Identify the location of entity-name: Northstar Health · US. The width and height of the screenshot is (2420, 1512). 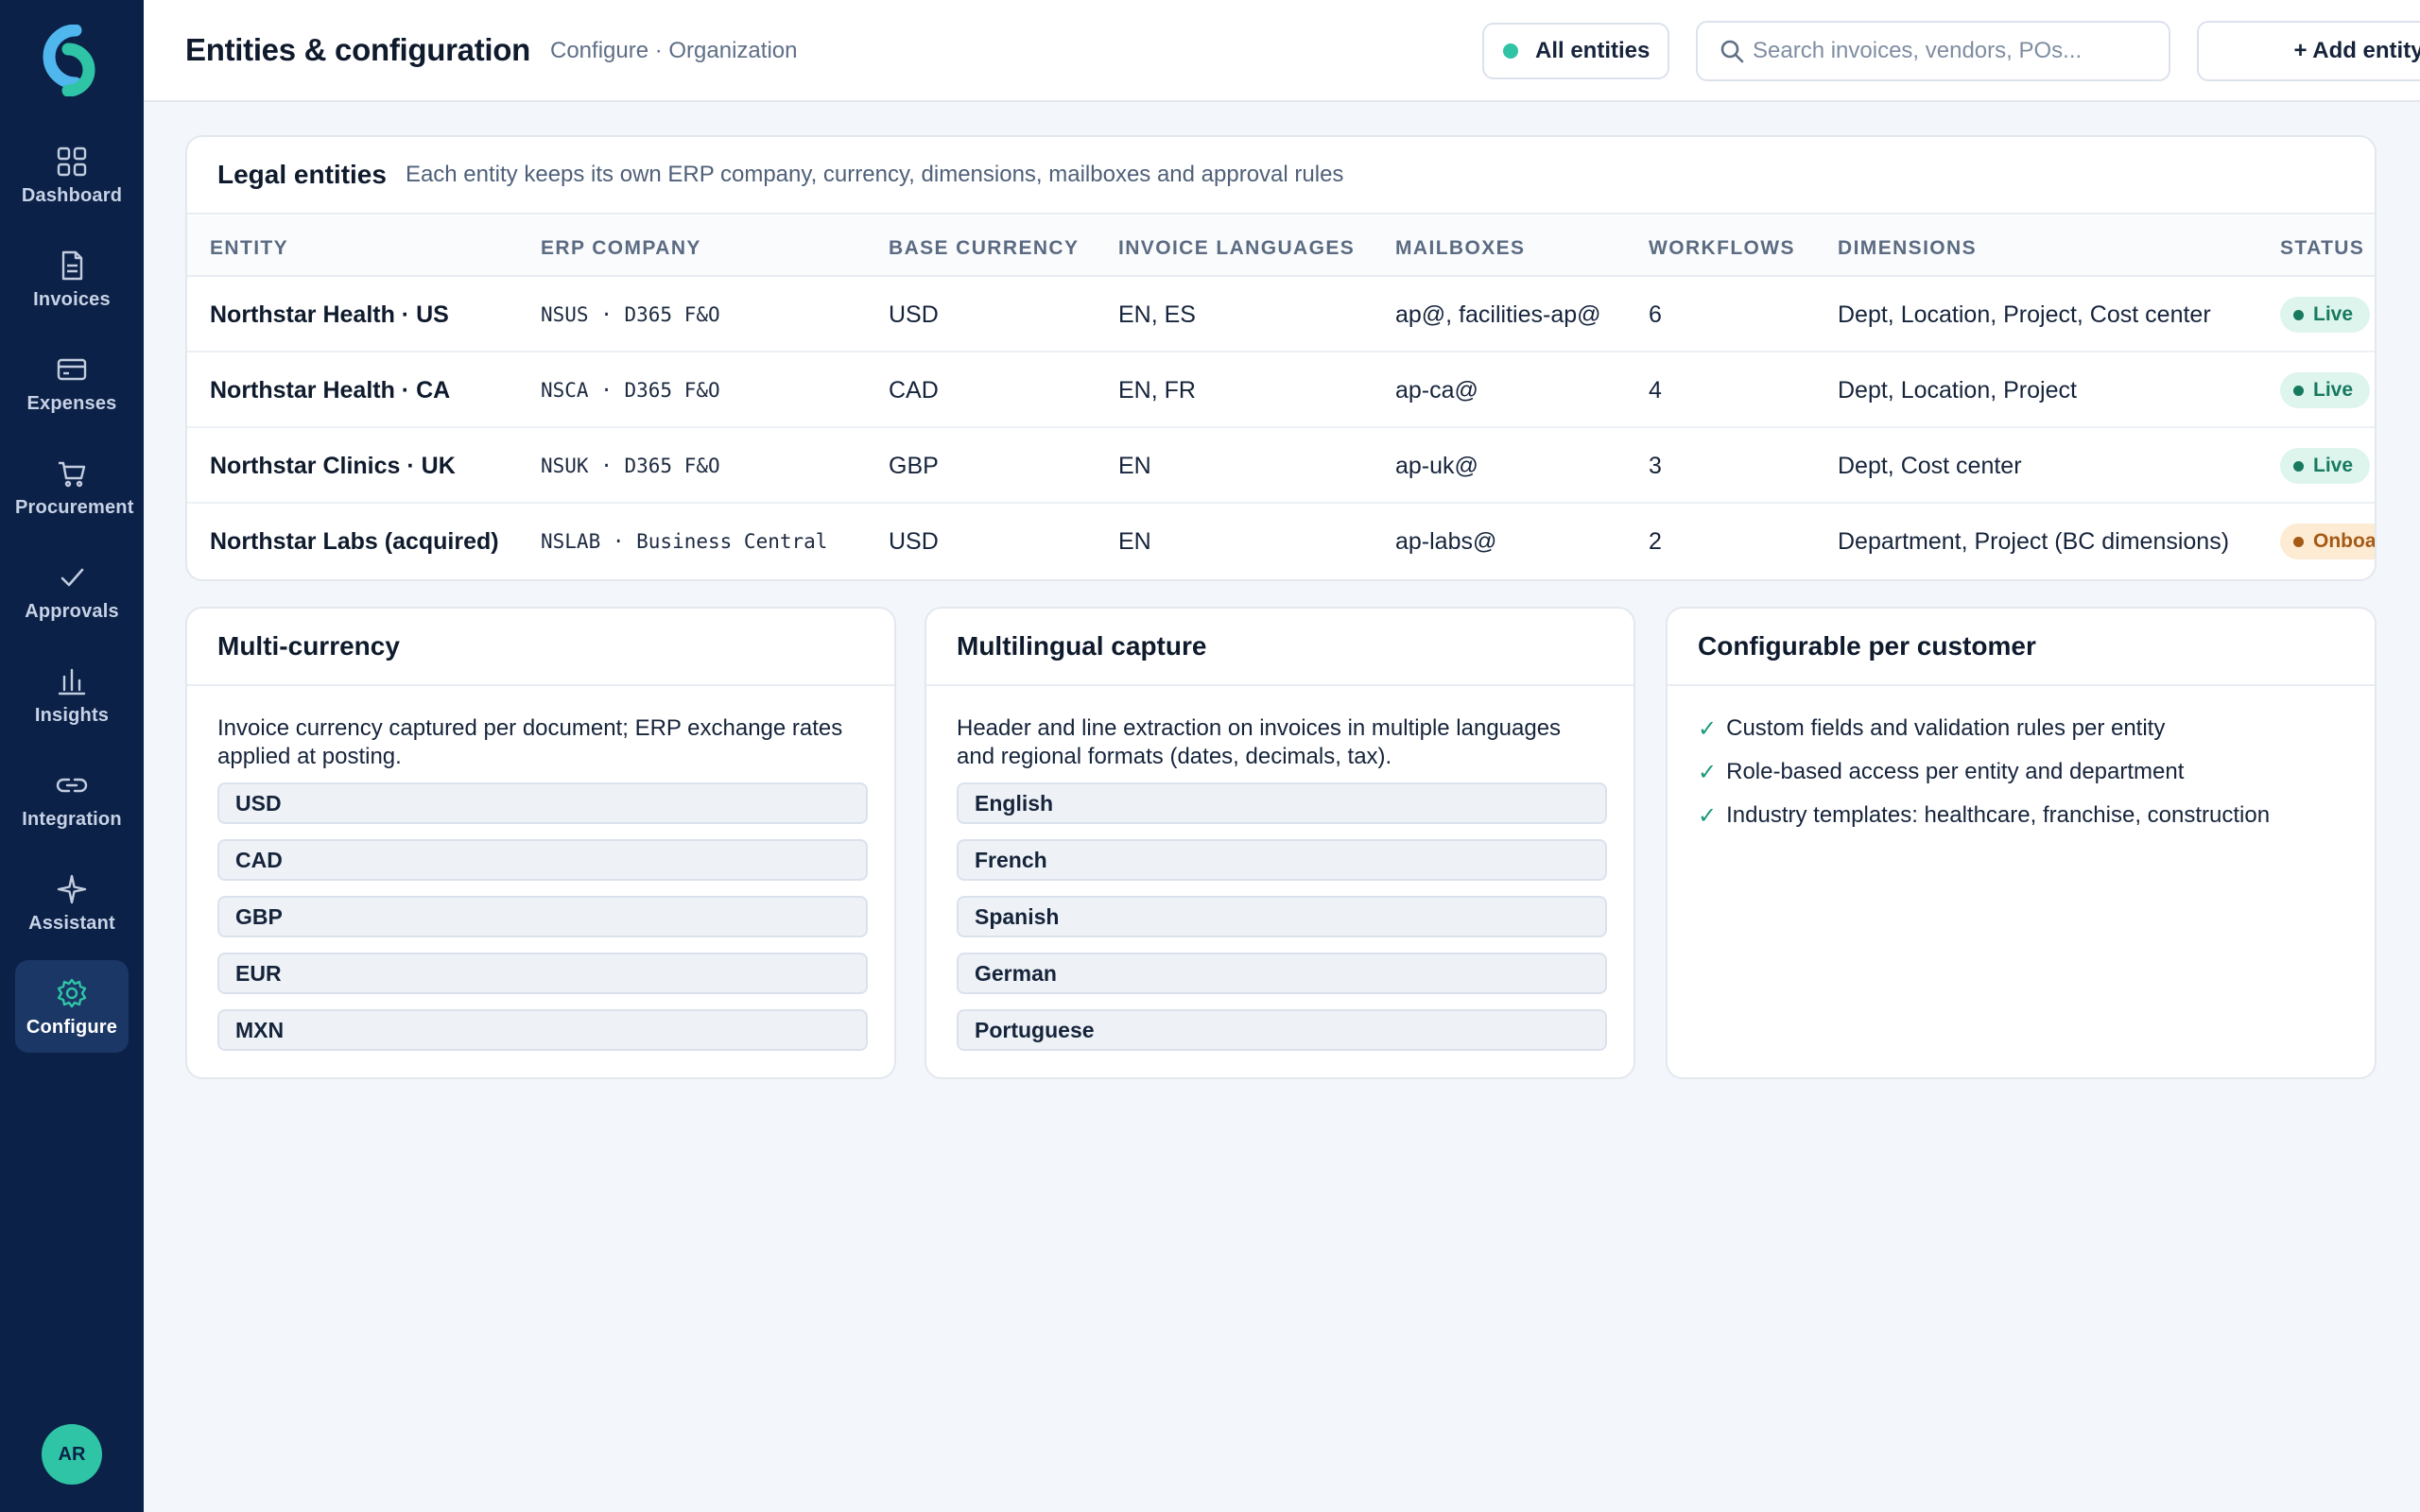
(329, 315).